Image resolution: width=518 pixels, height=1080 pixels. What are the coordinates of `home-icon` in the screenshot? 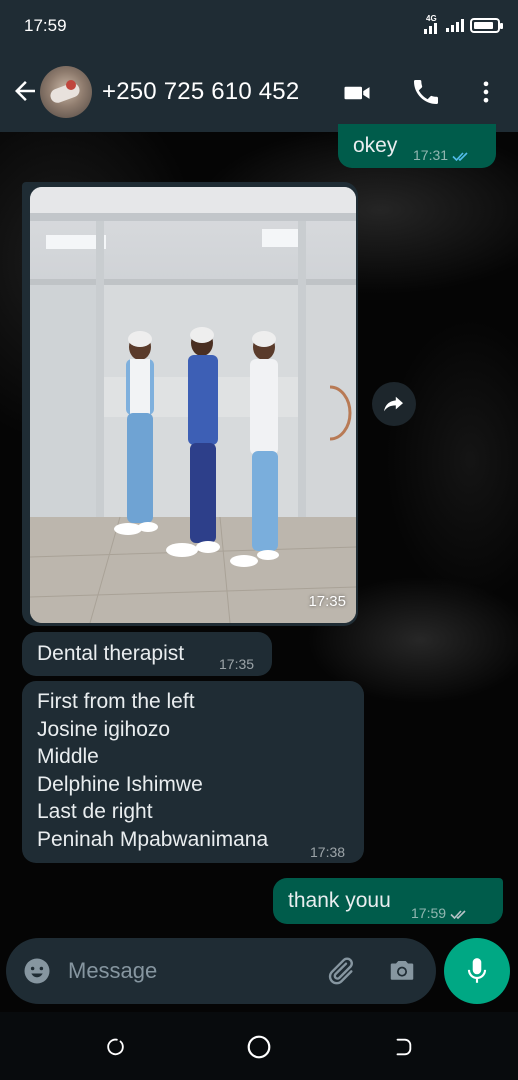 It's located at (259, 1047).